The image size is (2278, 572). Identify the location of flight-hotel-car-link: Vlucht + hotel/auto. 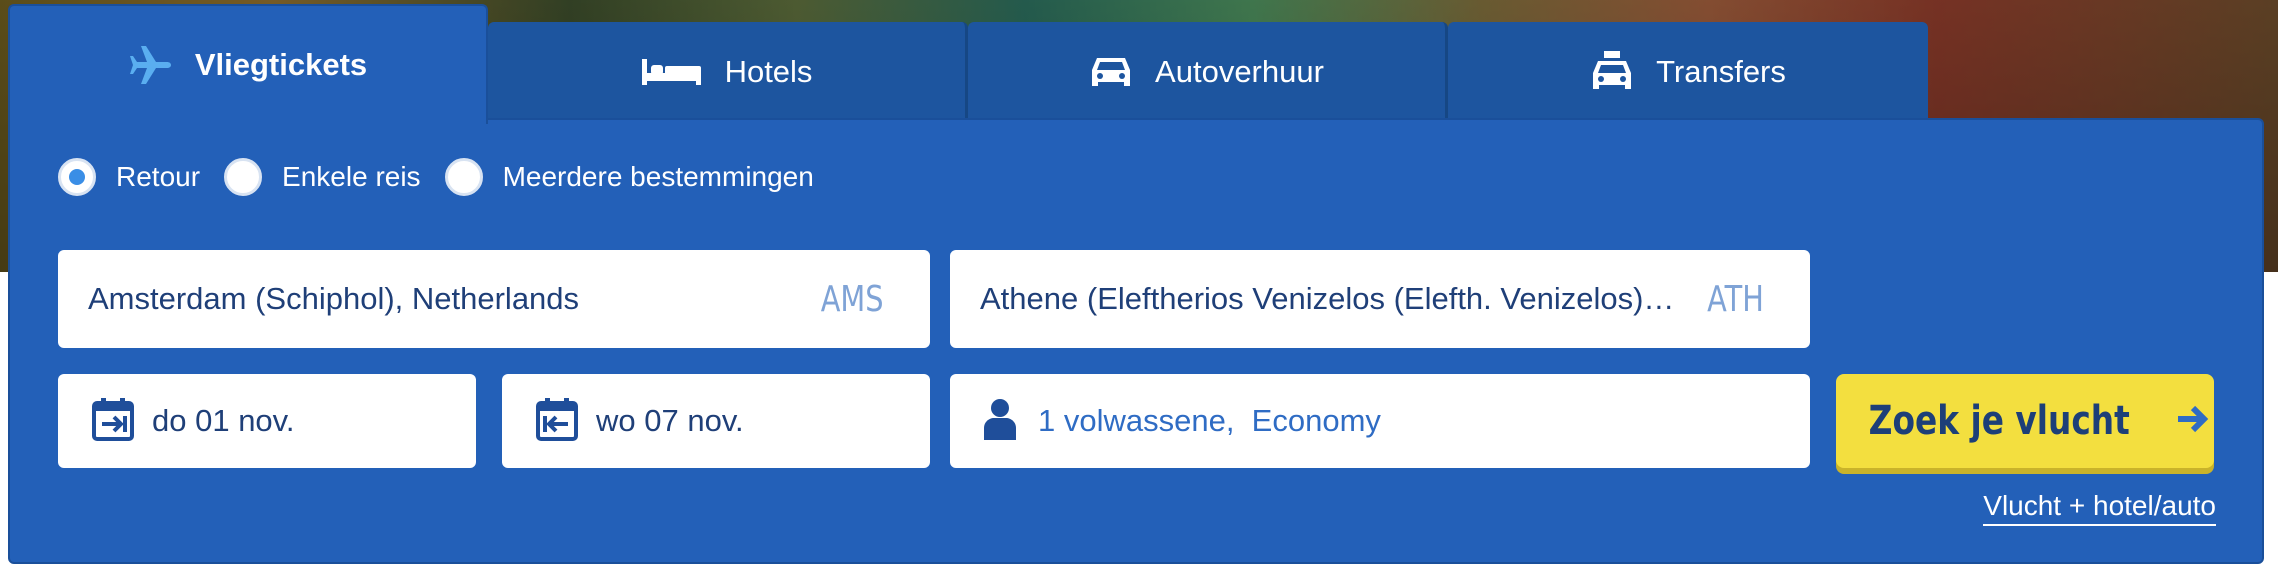
(2099, 508).